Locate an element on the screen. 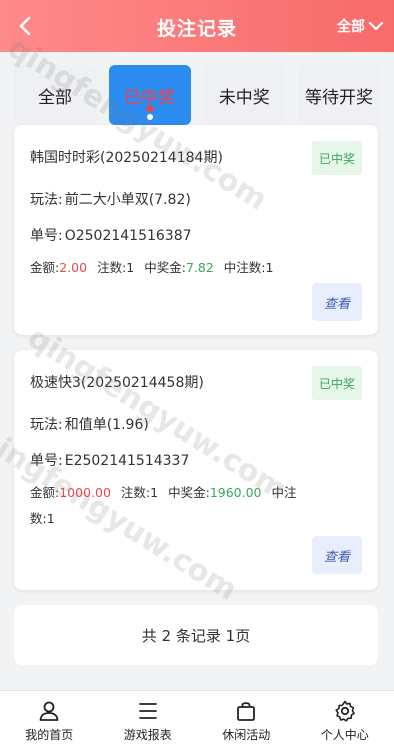  tab-all: 全部 is located at coordinates (55, 95).